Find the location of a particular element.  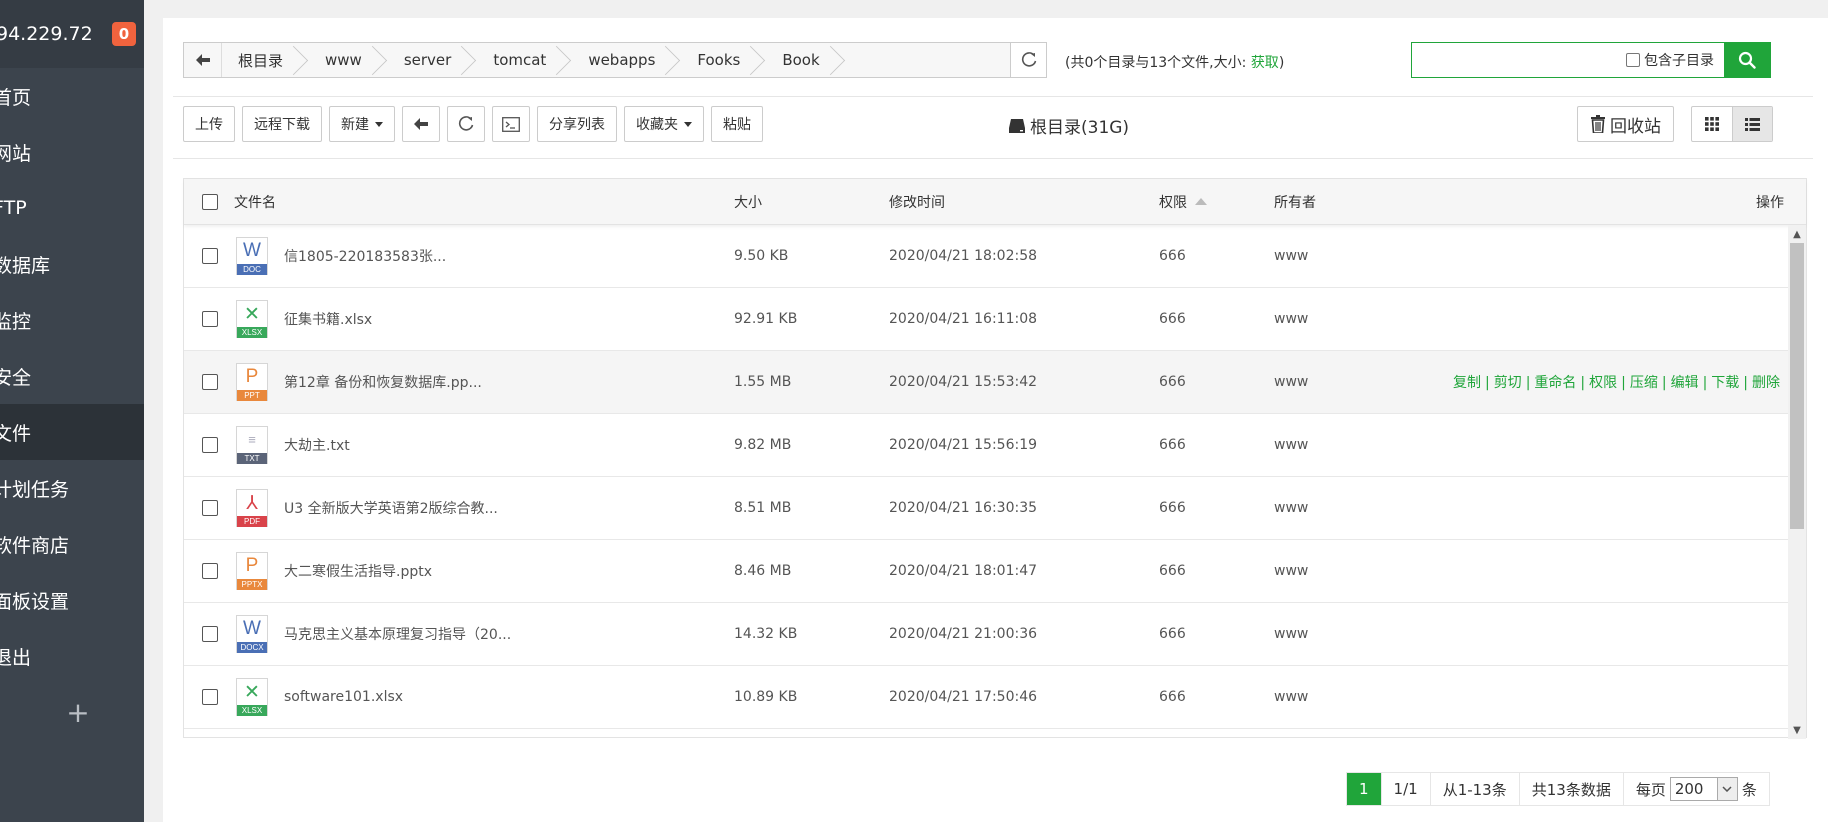

recycle-bin-button: 回收站 is located at coordinates (1625, 124).